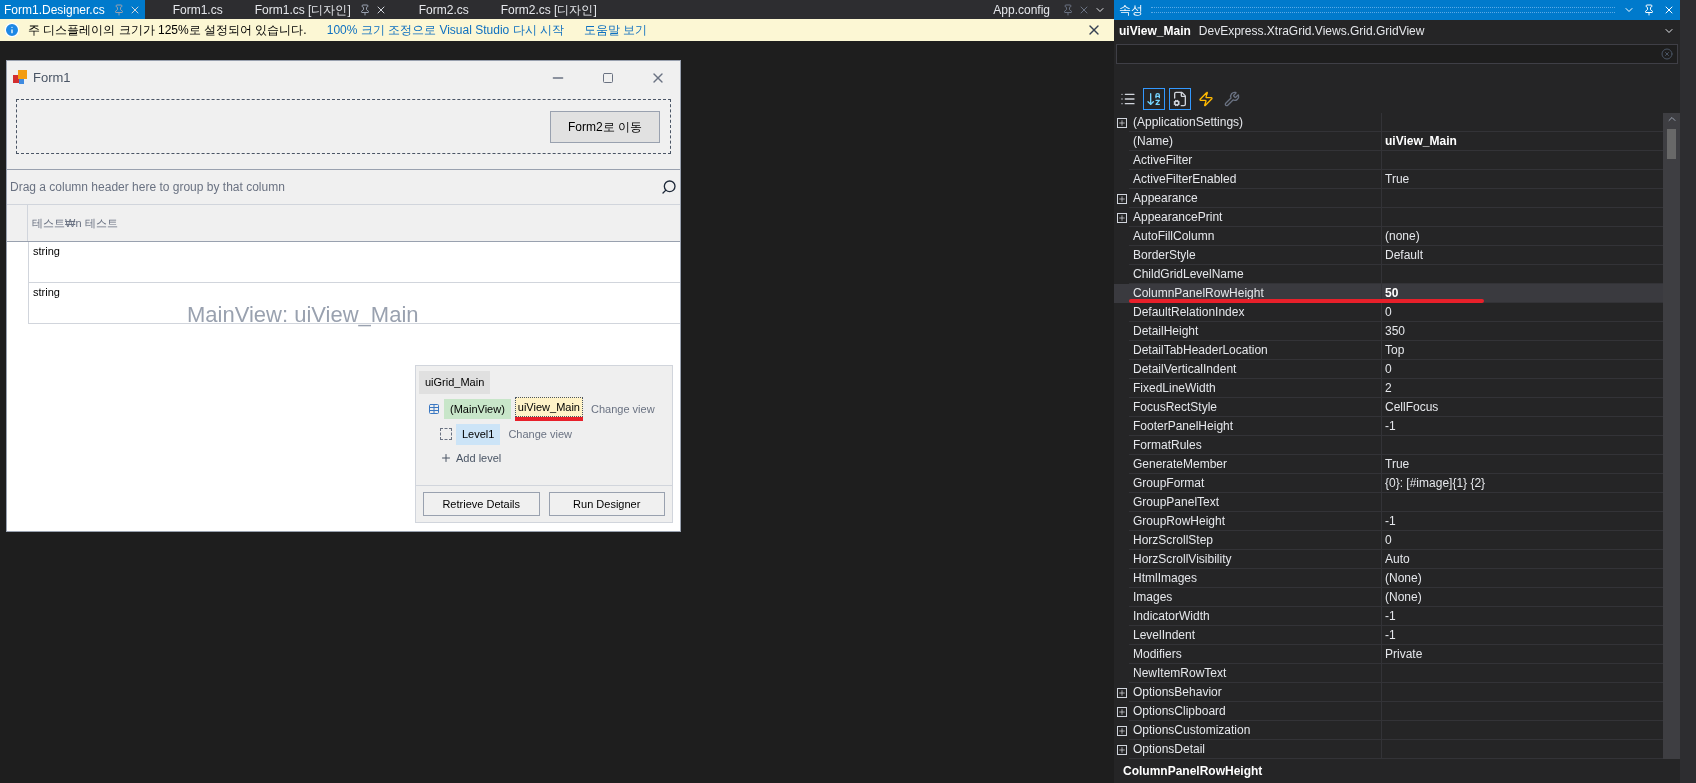 The width and height of the screenshot is (1696, 783). Describe the element at coordinates (1669, 10) in the screenshot. I see `close-icon` at that location.